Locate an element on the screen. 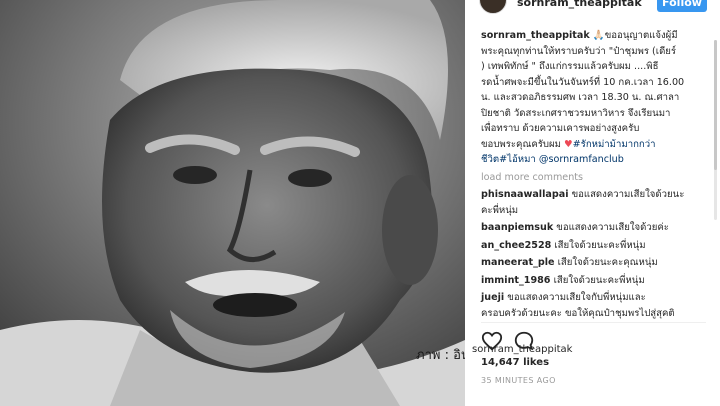  comment-text: ขอแสดงความเสียใจกับพี่หนุ่มและ is located at coordinates (576, 297).